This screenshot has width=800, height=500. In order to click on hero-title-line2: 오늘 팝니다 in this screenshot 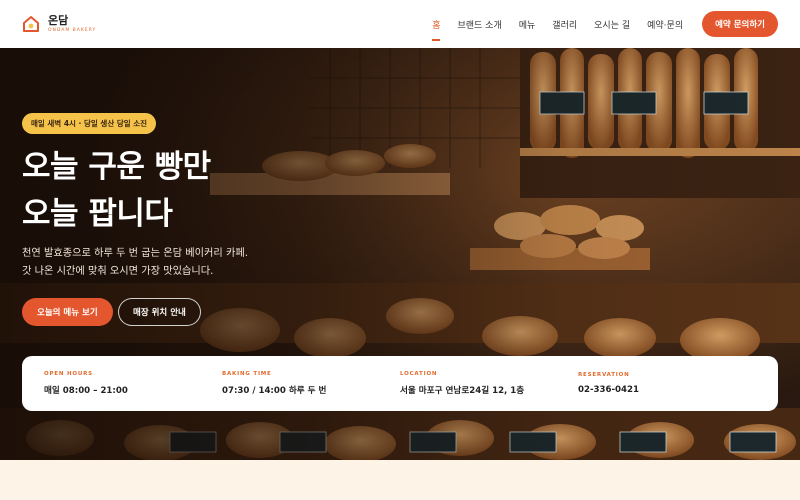, I will do `click(97, 214)`.